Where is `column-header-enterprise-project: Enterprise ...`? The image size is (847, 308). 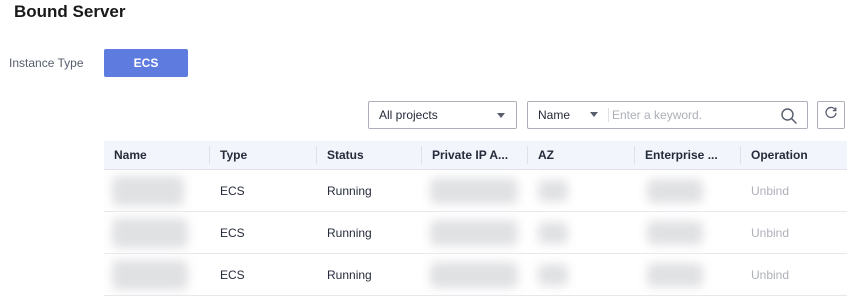
column-header-enterprise-project: Enterprise ... is located at coordinates (688, 155).